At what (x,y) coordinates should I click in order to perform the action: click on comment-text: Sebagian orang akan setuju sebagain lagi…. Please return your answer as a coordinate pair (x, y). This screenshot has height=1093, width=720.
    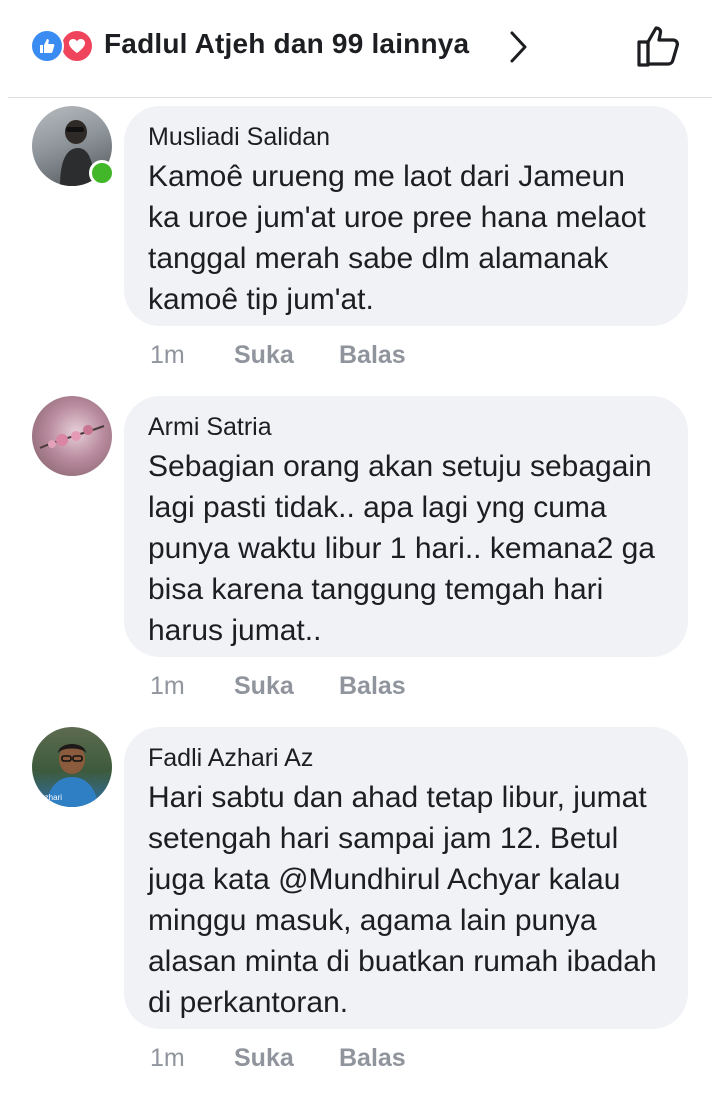
    Looking at the image, I should click on (401, 548).